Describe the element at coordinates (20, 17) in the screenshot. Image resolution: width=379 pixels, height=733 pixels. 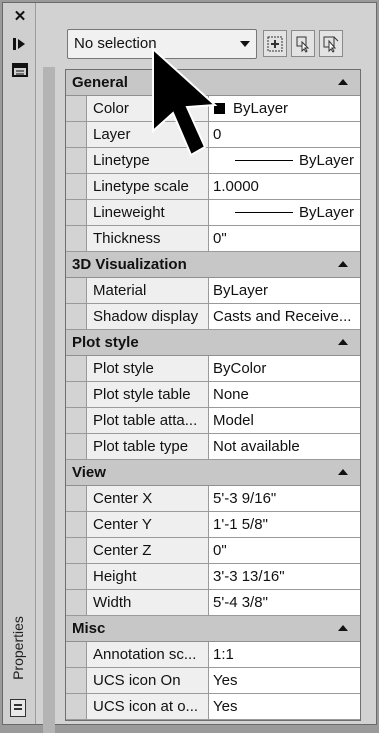
I see `close-icon: ✕` at that location.